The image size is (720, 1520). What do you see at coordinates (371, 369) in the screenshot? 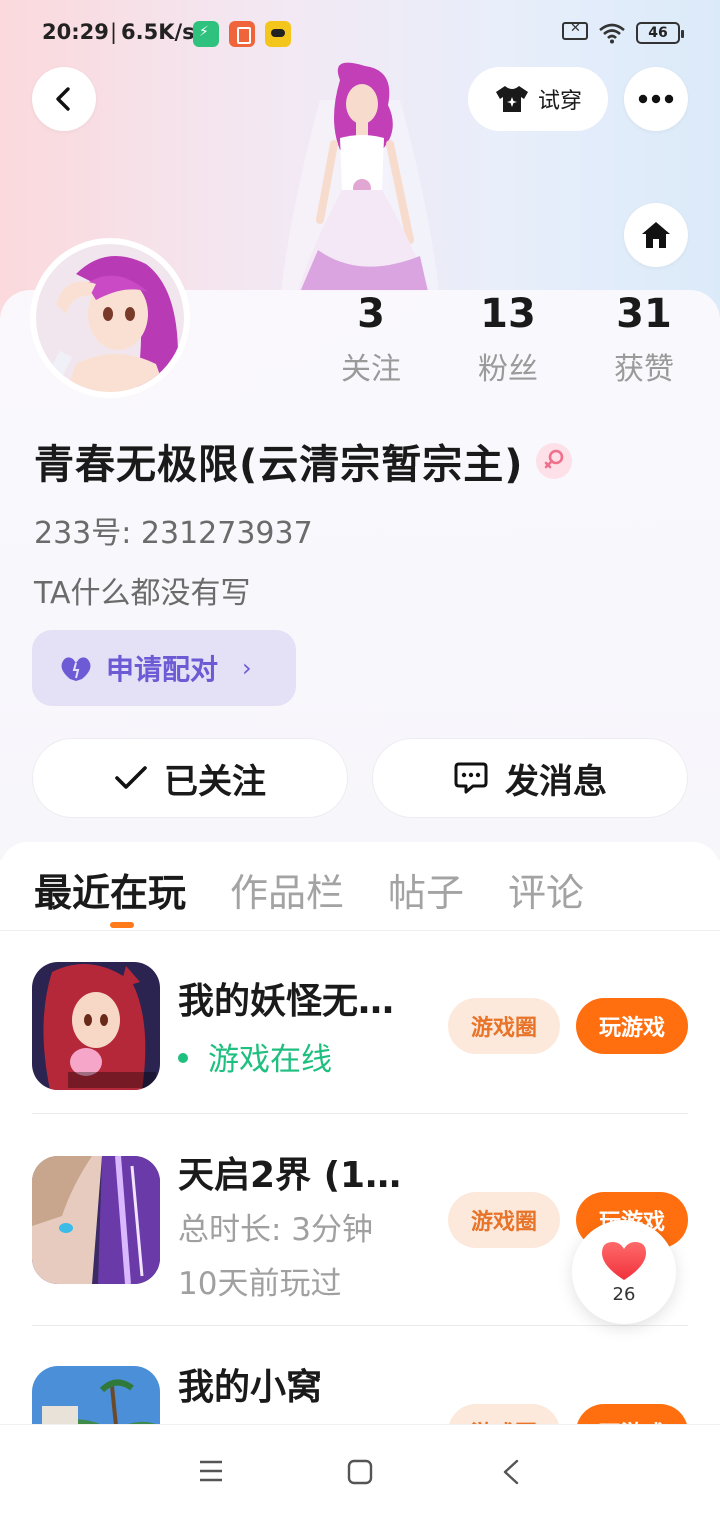
I see `stat-following-label: 关注` at bounding box center [371, 369].